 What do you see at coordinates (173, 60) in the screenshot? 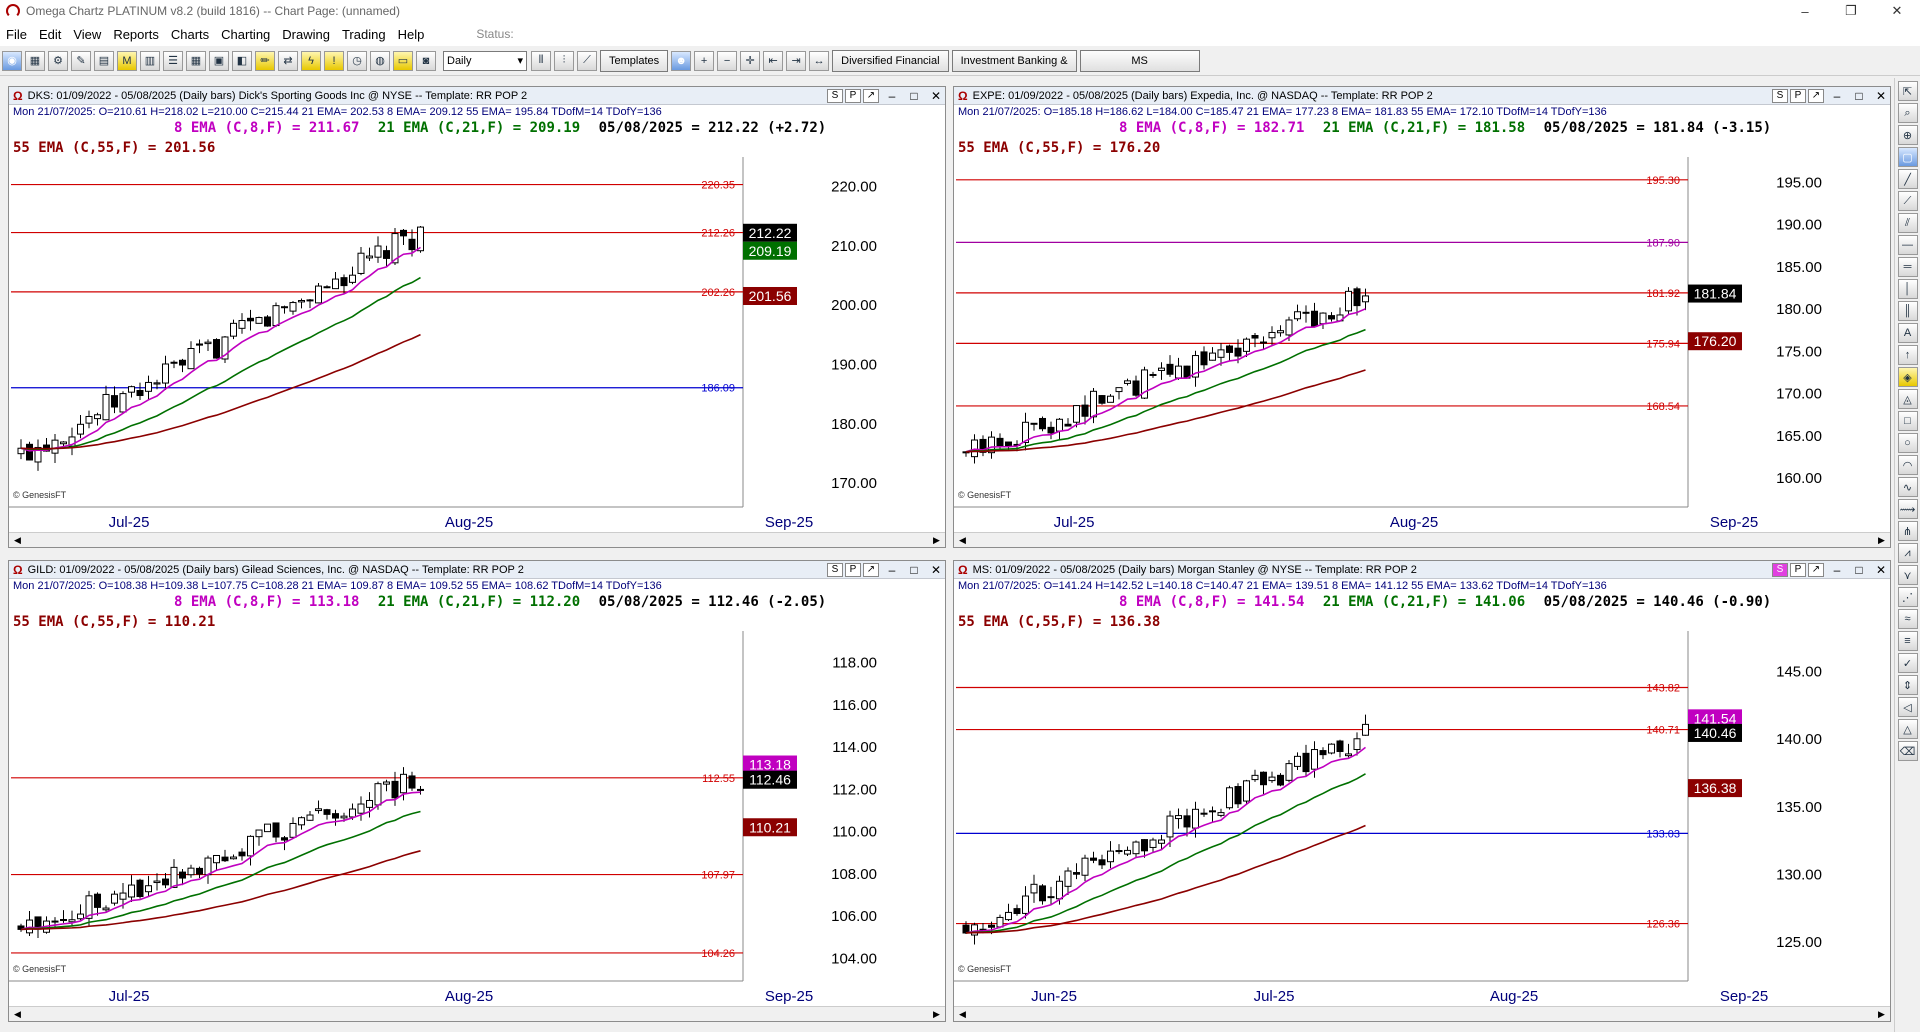
I see `list-icon: ☰` at bounding box center [173, 60].